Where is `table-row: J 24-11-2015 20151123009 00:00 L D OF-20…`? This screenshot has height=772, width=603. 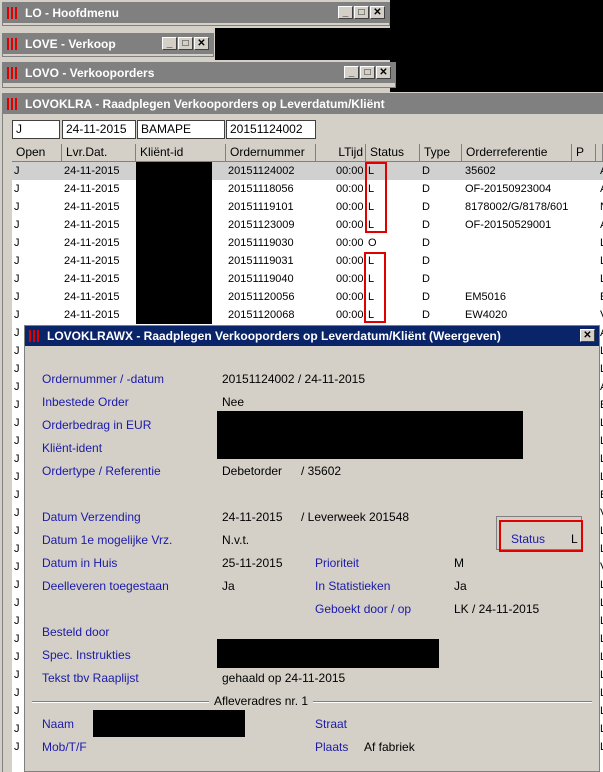 table-row: J 24-11-2015 20151123009 00:00 L D OF-20… is located at coordinates (307, 225).